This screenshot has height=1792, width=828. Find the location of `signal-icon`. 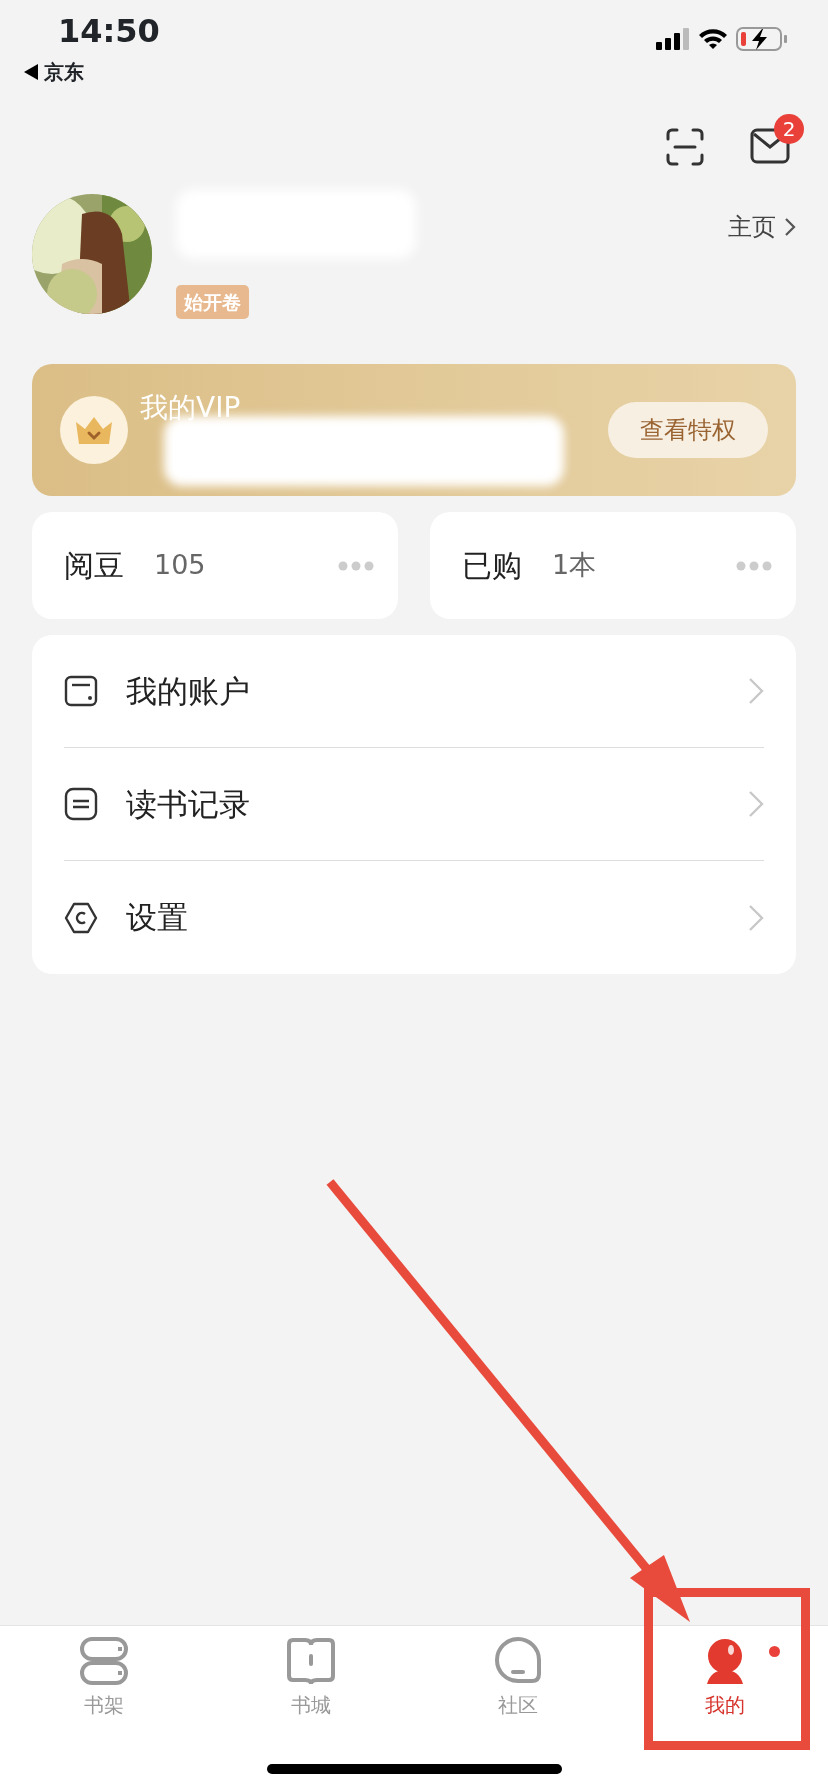

signal-icon is located at coordinates (673, 39).